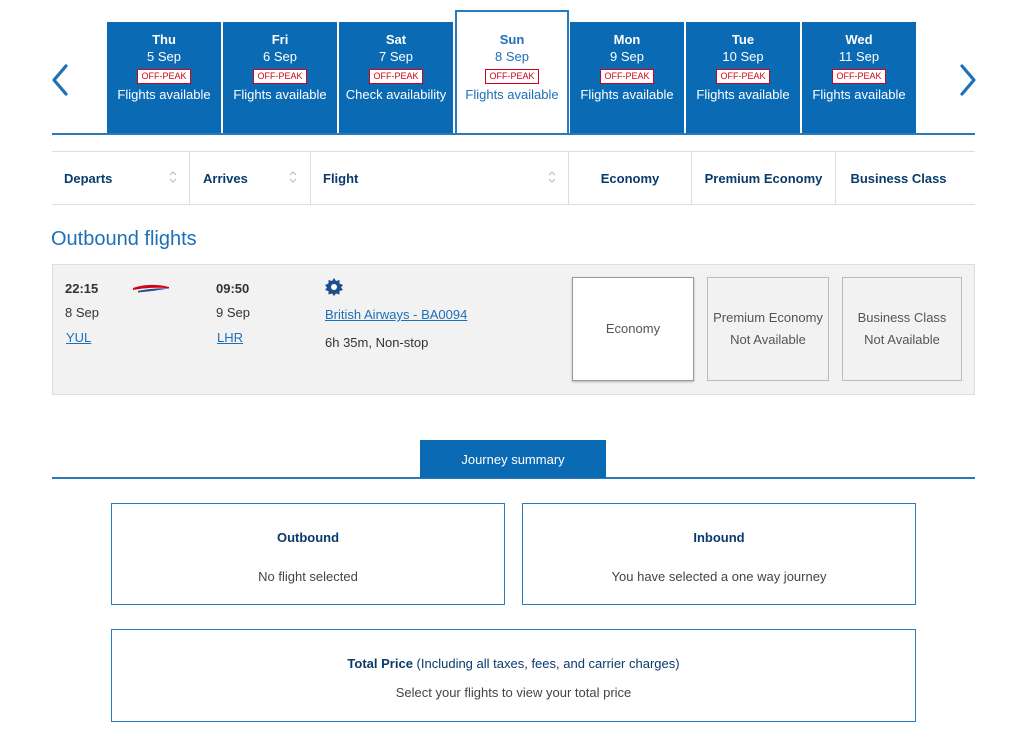  What do you see at coordinates (340, 178) in the screenshot?
I see `column-flight: Flight` at bounding box center [340, 178].